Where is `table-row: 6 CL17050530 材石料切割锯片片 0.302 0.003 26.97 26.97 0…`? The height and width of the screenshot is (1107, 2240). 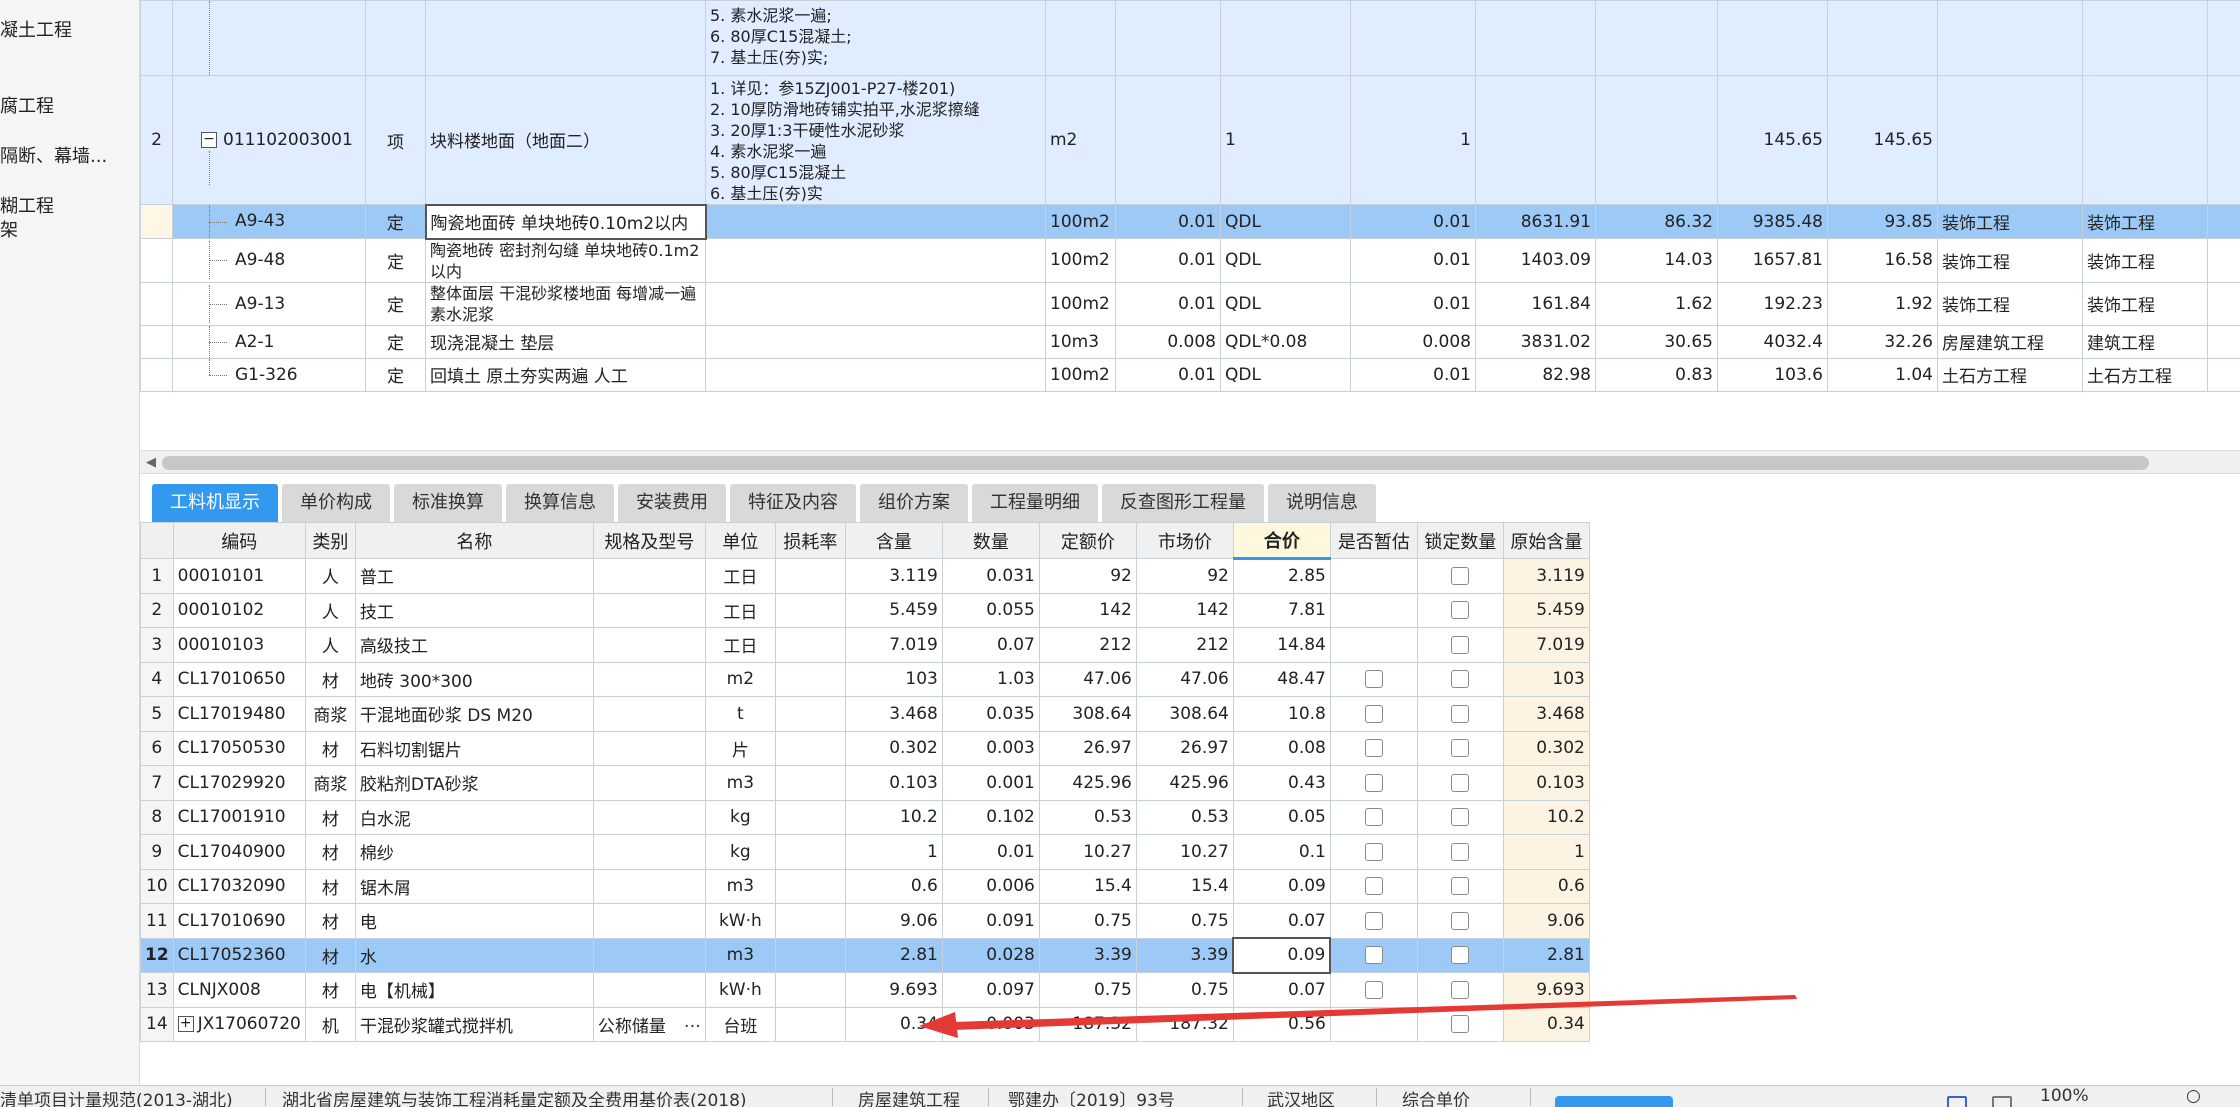 table-row: 6 CL17050530 材石料切割锯片片 0.302 0.003 26.97 26.97 0… is located at coordinates (865, 748).